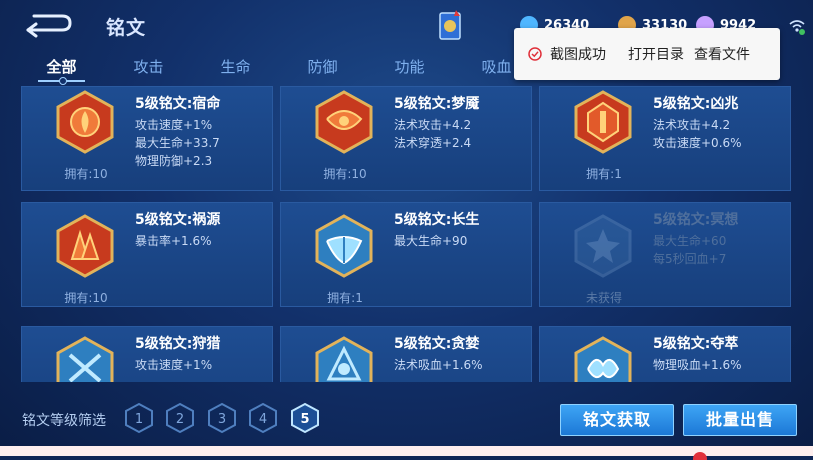 Image resolution: width=813 pixels, height=460 pixels. I want to click on rune-stat: 每5秒回血+7, so click(690, 259).